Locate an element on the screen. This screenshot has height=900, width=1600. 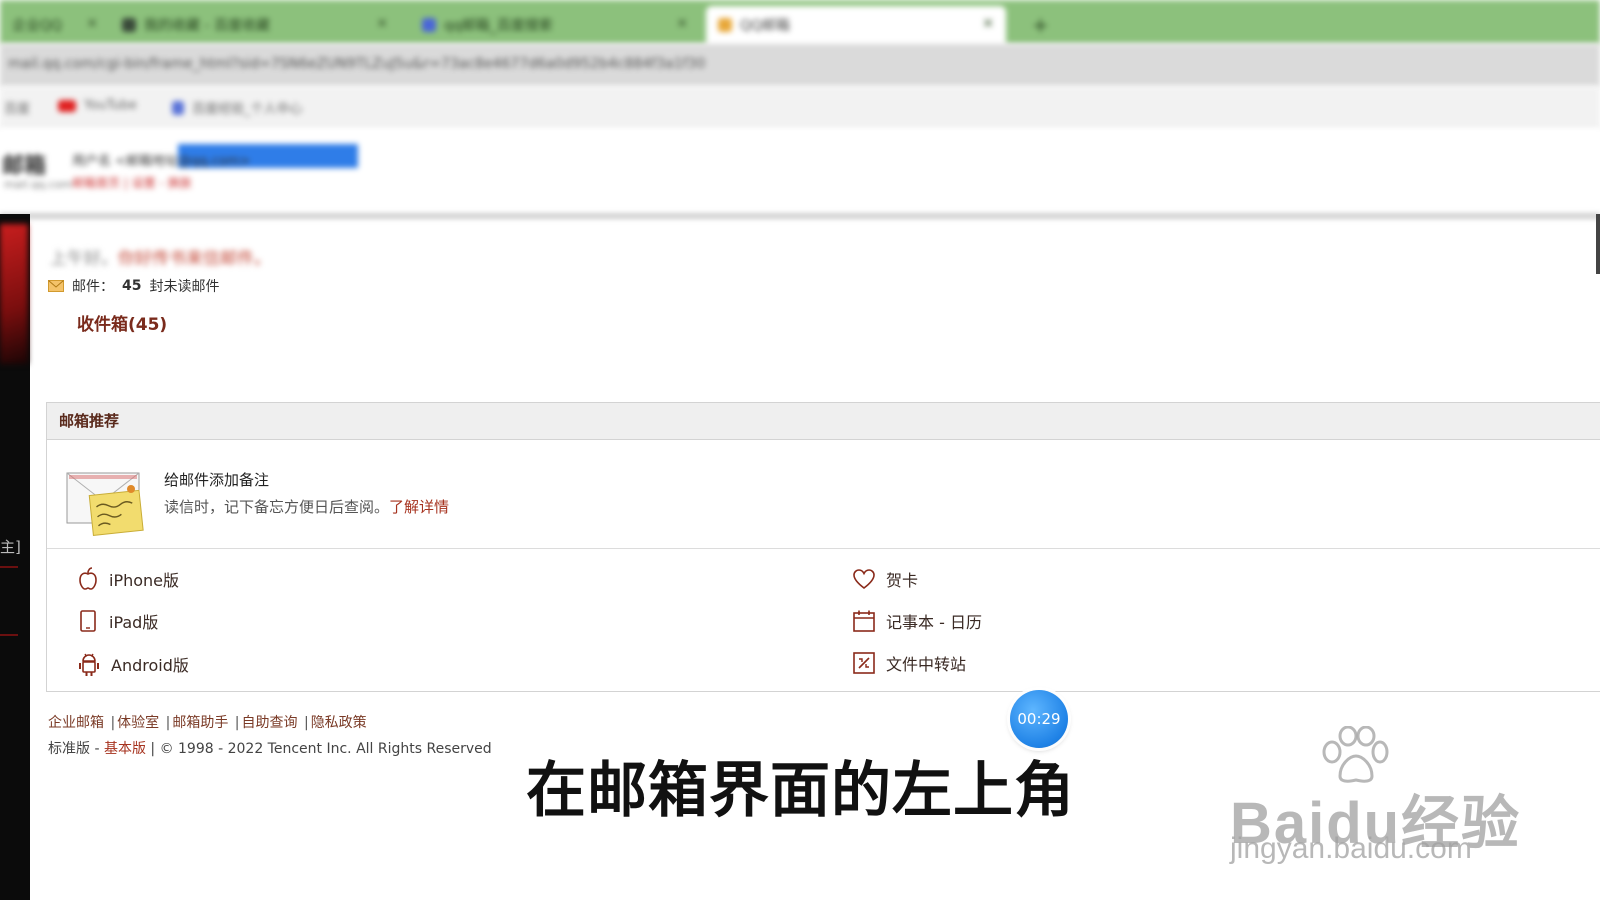
feature-label: 记事本 - 日历 is located at coordinates (934, 622).